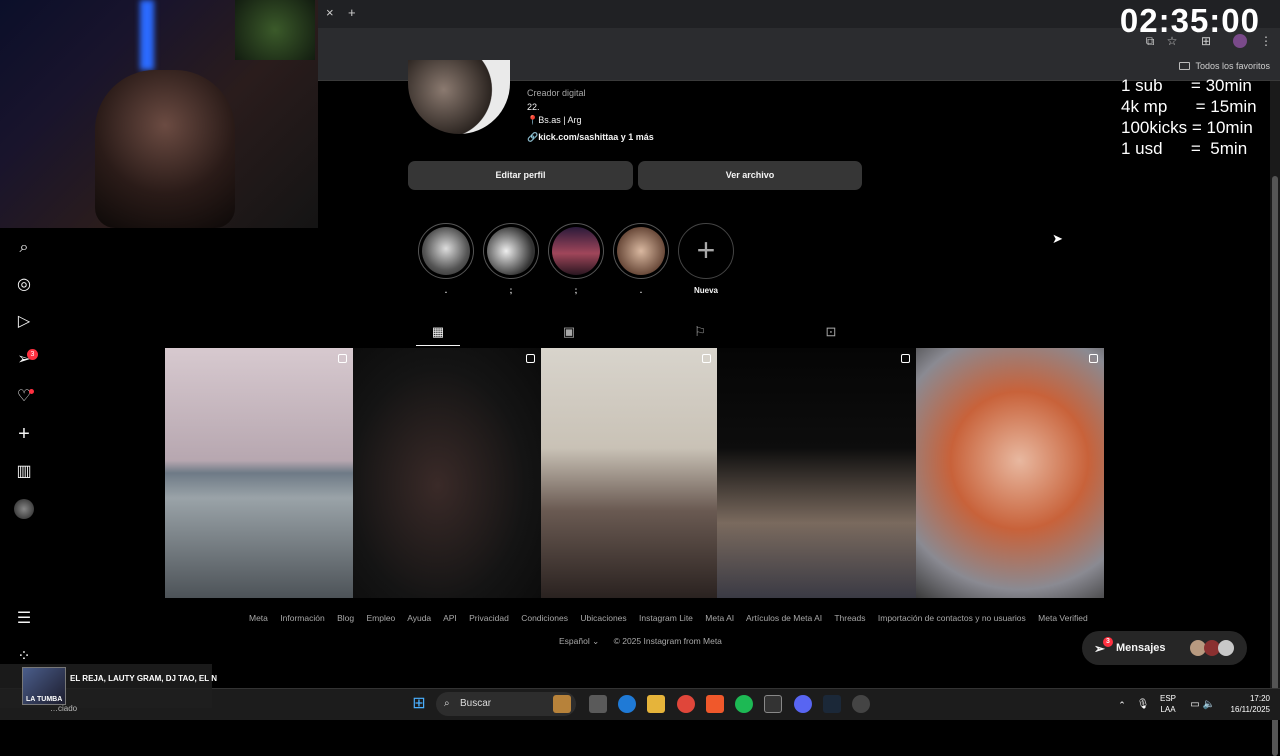 Image resolution: width=1280 pixels, height=756 pixels. I want to click on chrome-icon, so click(686, 704).